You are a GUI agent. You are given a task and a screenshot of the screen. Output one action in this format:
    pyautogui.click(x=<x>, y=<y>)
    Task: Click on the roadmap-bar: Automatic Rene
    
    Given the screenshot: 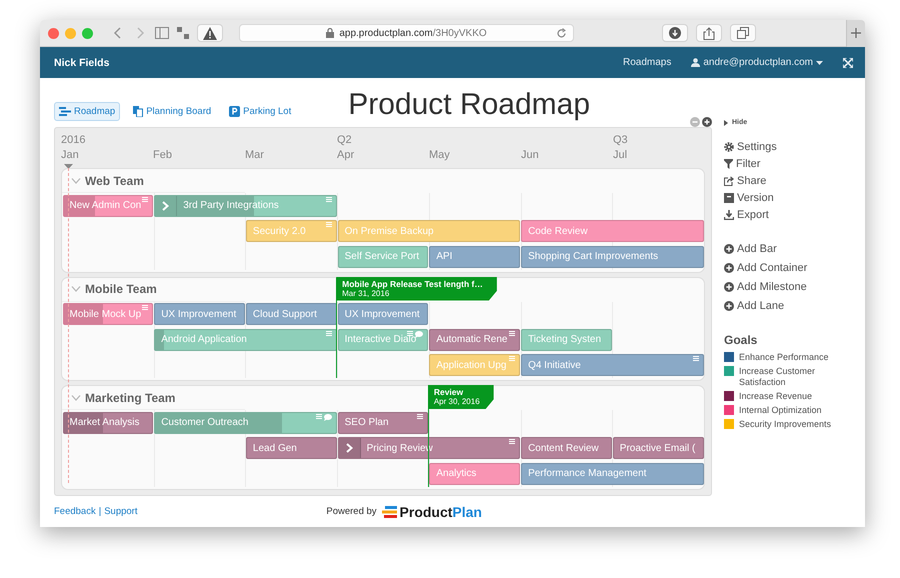 What is the action you would take?
    pyautogui.click(x=474, y=339)
    